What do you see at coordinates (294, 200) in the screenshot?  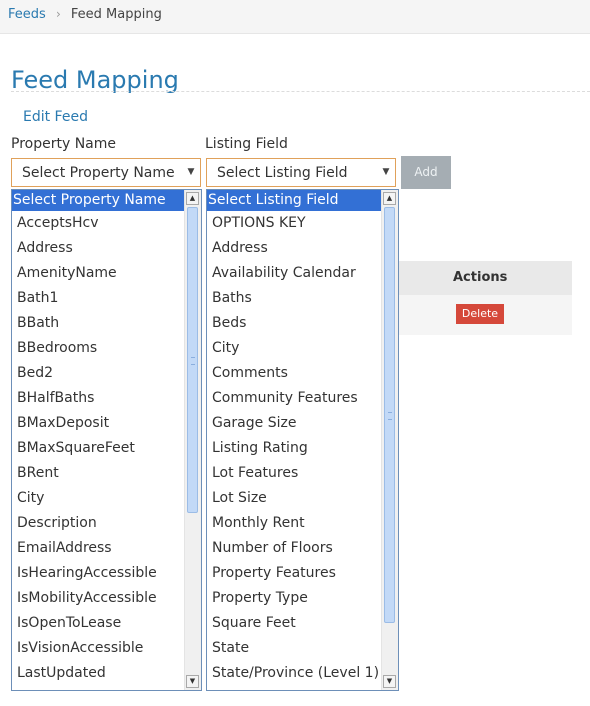 I see `listing-option: Select Listing Field` at bounding box center [294, 200].